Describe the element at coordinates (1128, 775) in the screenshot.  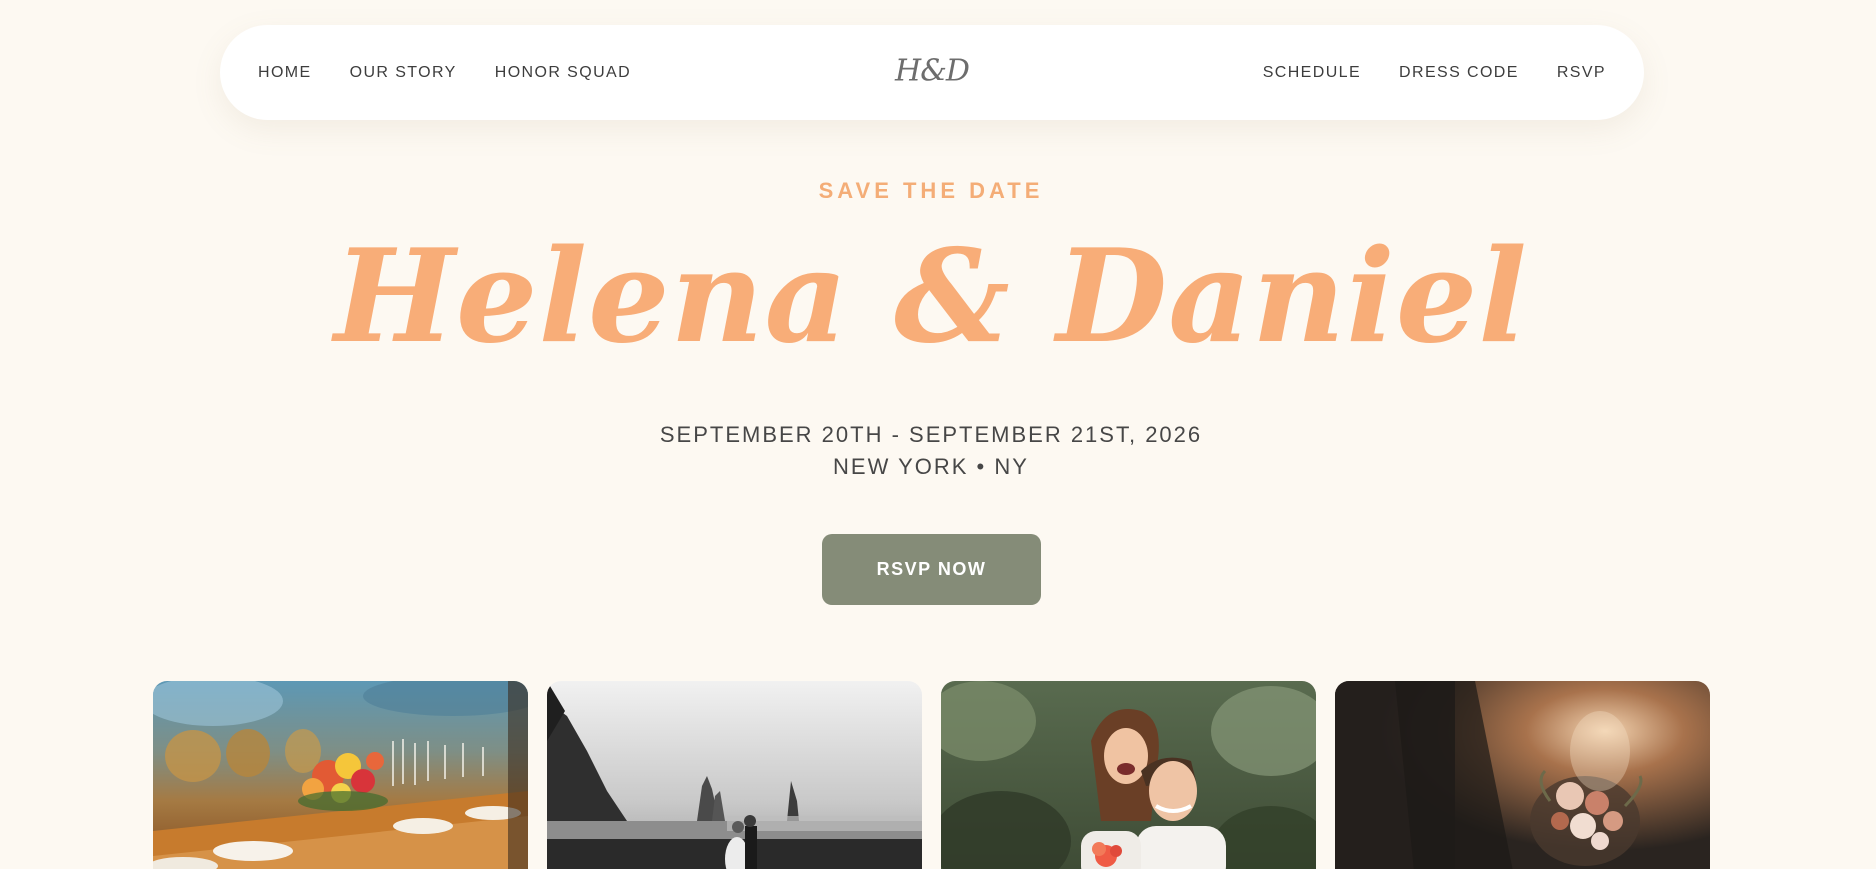
I see `piggyback-couple-photo` at that location.